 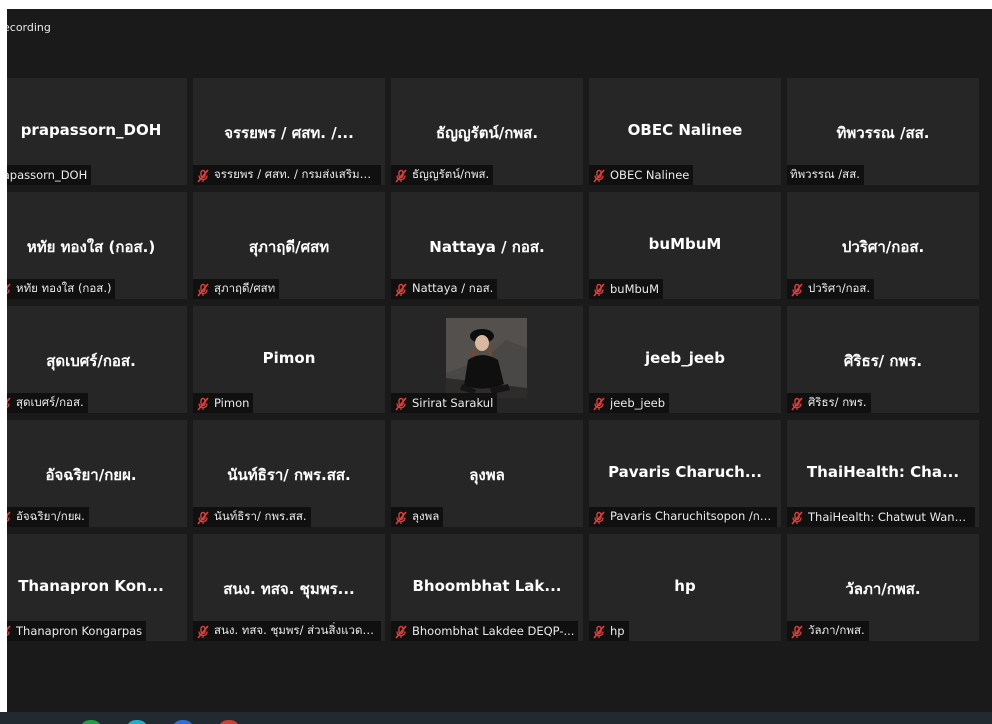 I want to click on participant-tile: prapassorn_DOH rapassorn_DOH, so click(x=97, y=131).